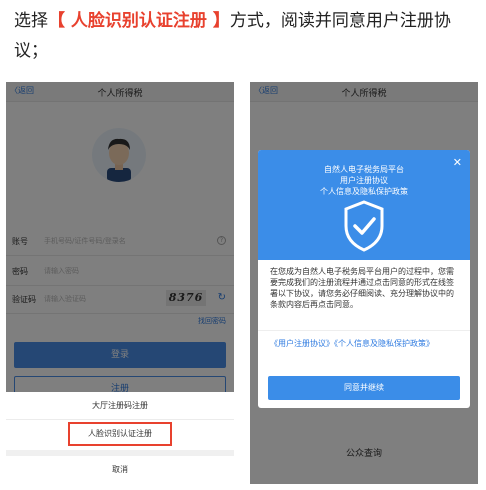 The height and width of the screenshot is (490, 486). Describe the element at coordinates (364, 330) in the screenshot. I see `dialog-divider` at that location.